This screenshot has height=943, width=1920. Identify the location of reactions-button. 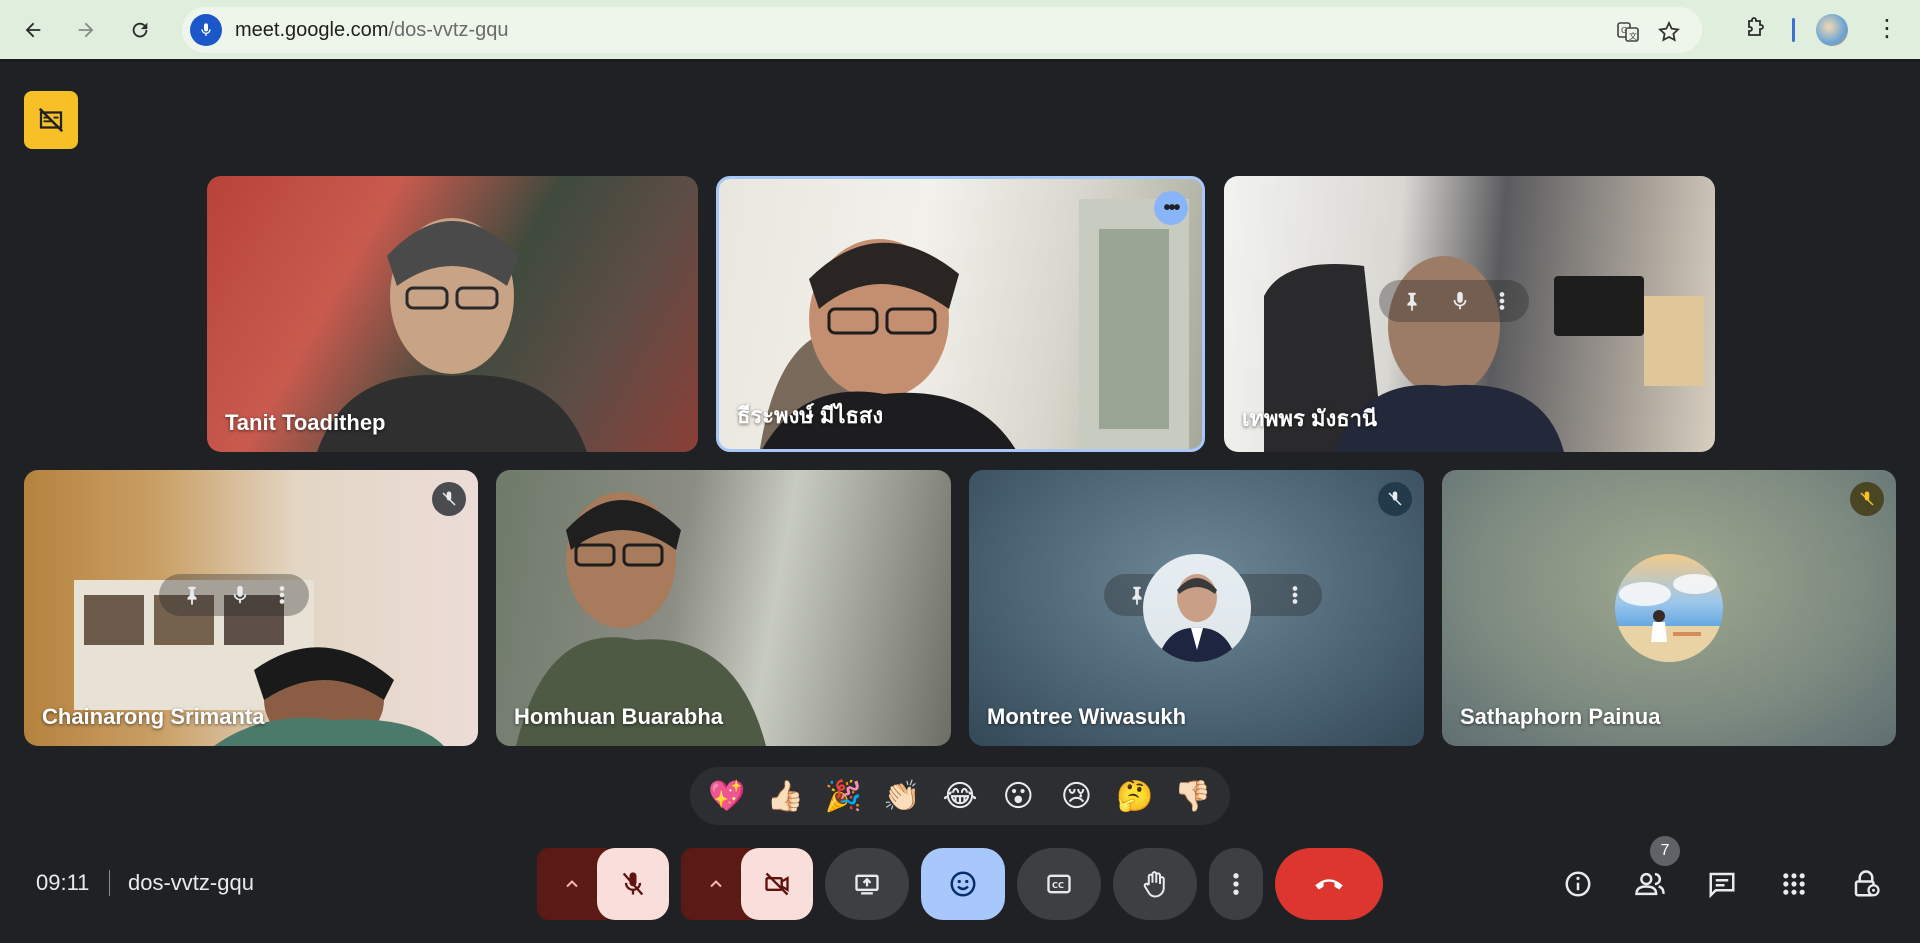
(963, 884).